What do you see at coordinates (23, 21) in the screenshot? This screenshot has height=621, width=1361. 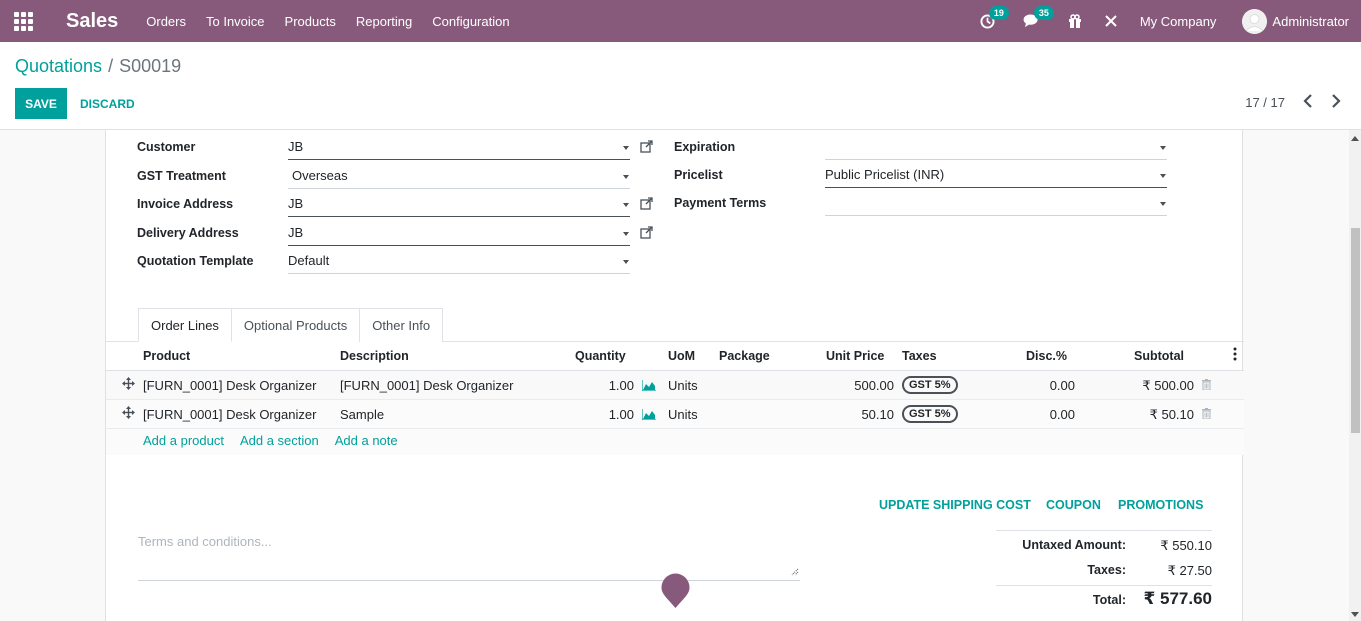 I see `apps-menu-icon` at bounding box center [23, 21].